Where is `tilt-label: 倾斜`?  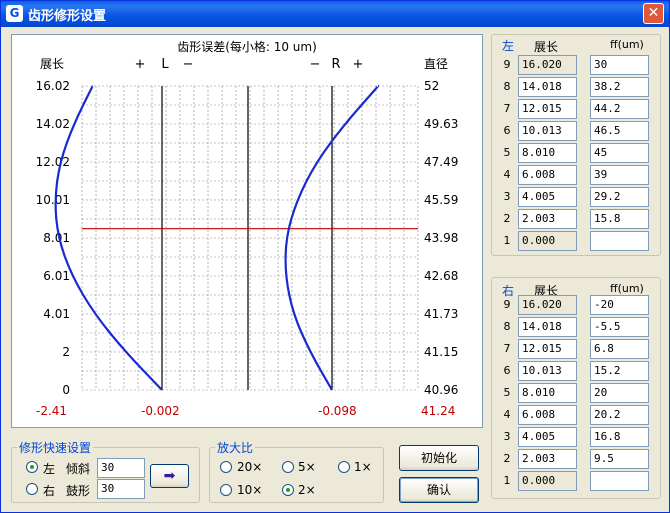 tilt-label: 倾斜 is located at coordinates (78, 469).